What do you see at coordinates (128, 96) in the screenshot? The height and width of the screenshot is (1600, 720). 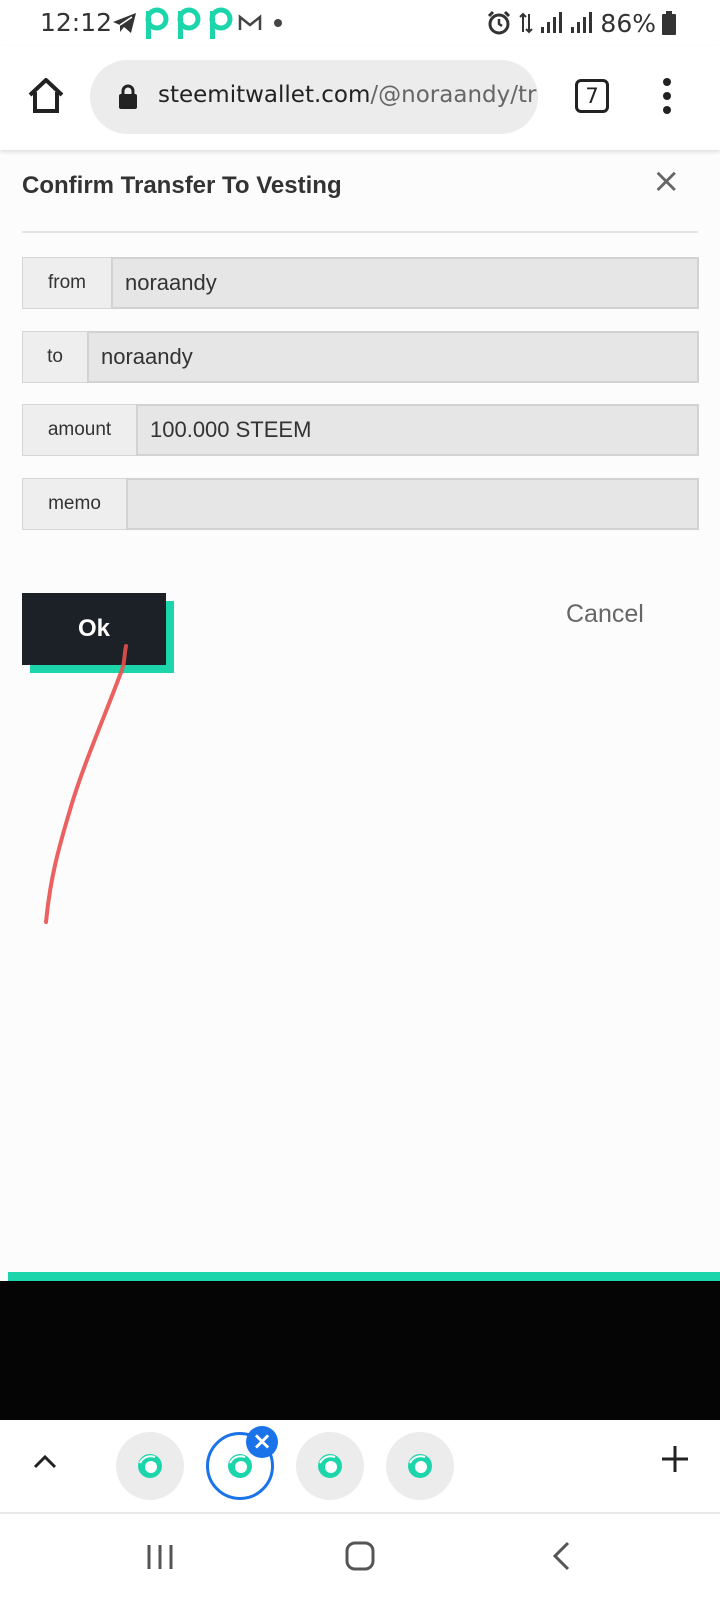 I see `lock-icon` at bounding box center [128, 96].